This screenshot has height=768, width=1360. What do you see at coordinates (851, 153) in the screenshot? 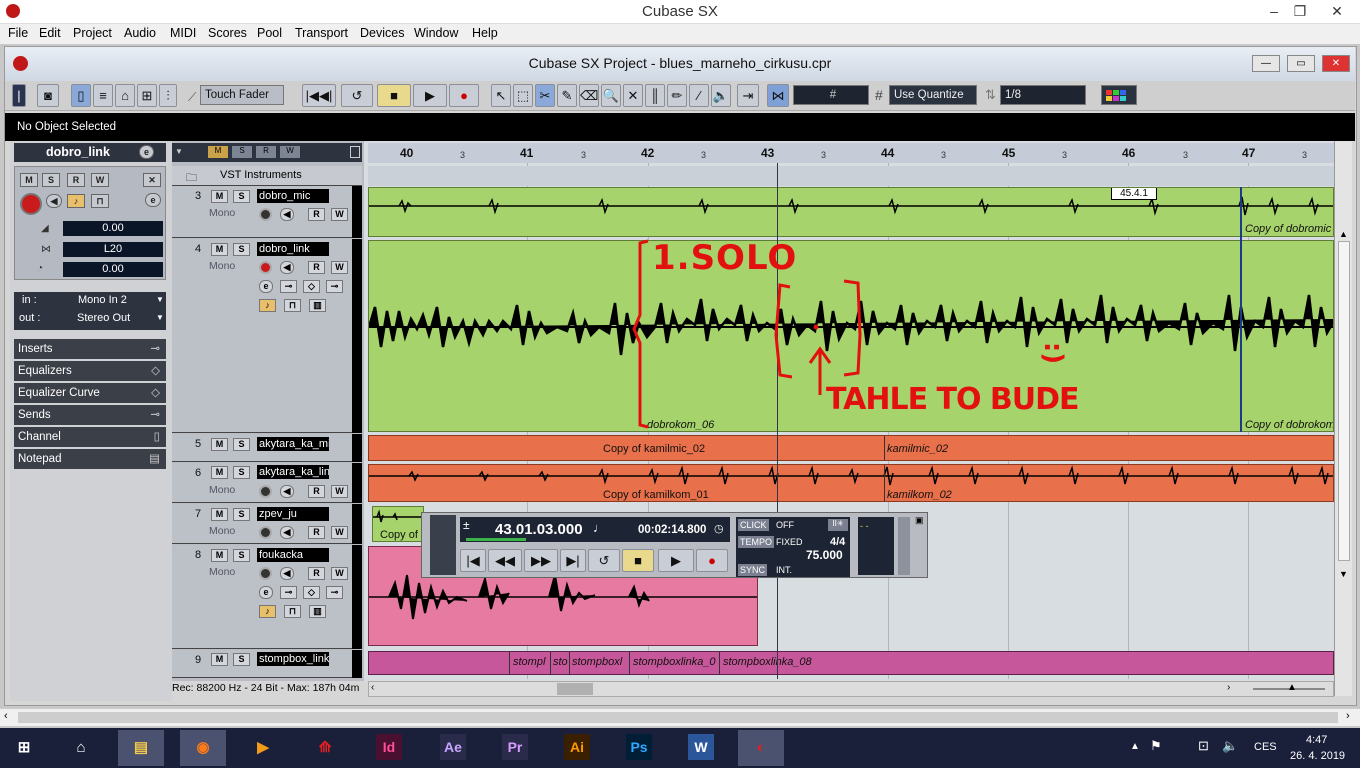
I see `ruler` at bounding box center [851, 153].